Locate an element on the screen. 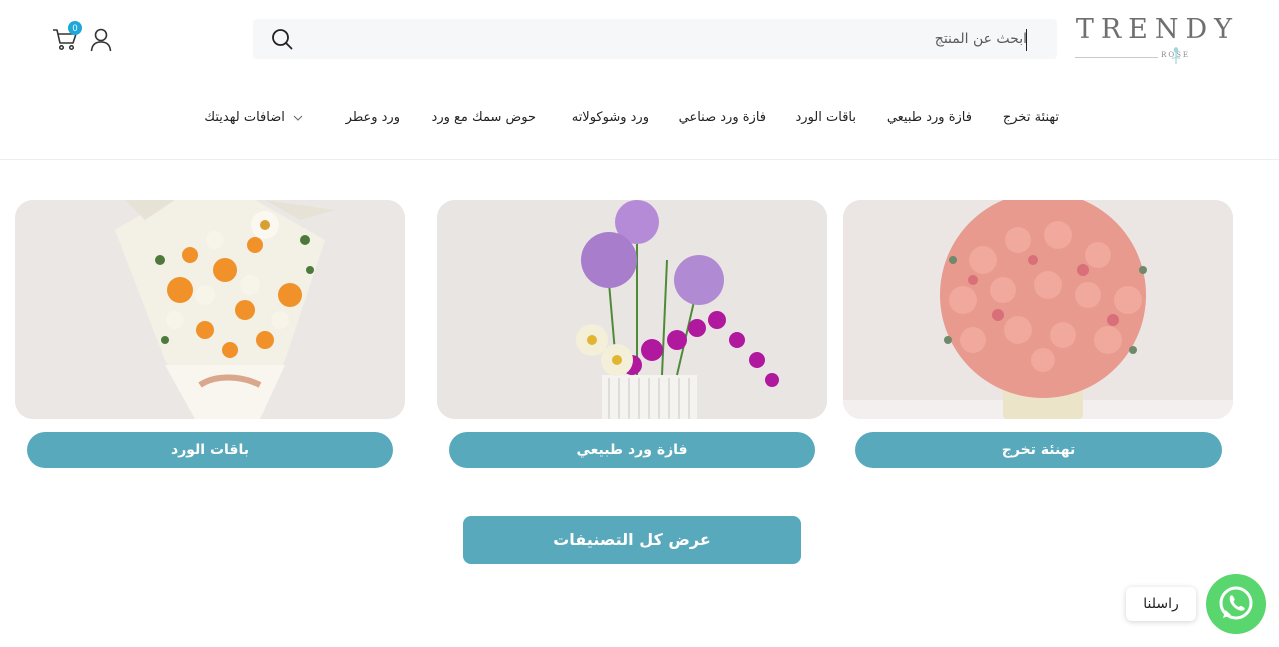 The image size is (1279, 647). purple-orchid-image is located at coordinates (632, 309).